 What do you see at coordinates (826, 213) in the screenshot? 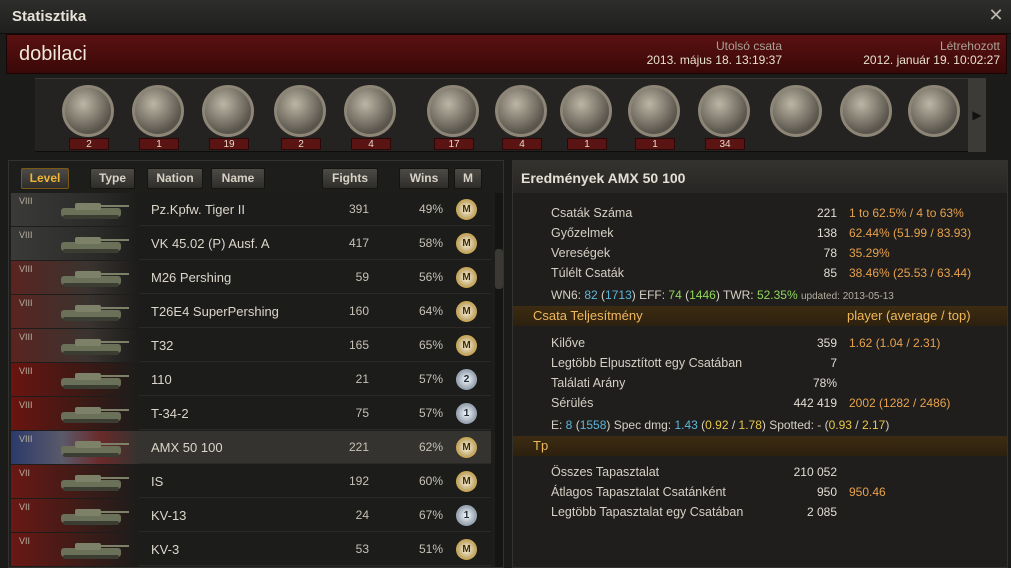
I see `stat-value-battles: 221` at bounding box center [826, 213].